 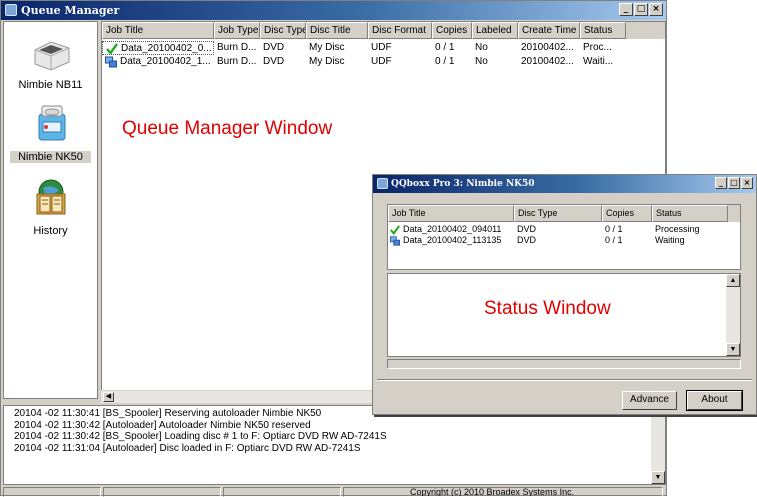 I want to click on sidebar-item-history: History, so click(x=50, y=207).